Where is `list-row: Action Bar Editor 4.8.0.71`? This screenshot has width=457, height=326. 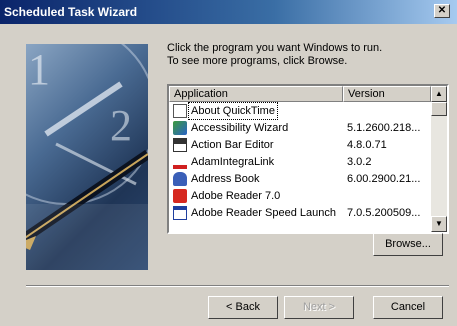 list-row: Action Bar Editor 4.8.0.71 is located at coordinates (300, 145).